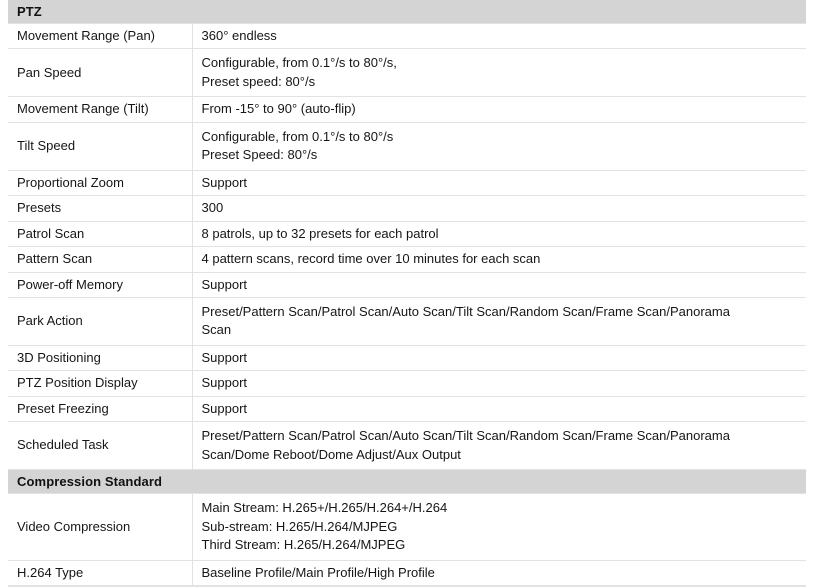 The width and height of the screenshot is (819, 587). Describe the element at coordinates (100, 36) in the screenshot. I see `spec-label: Movement Range (Pan)` at that location.